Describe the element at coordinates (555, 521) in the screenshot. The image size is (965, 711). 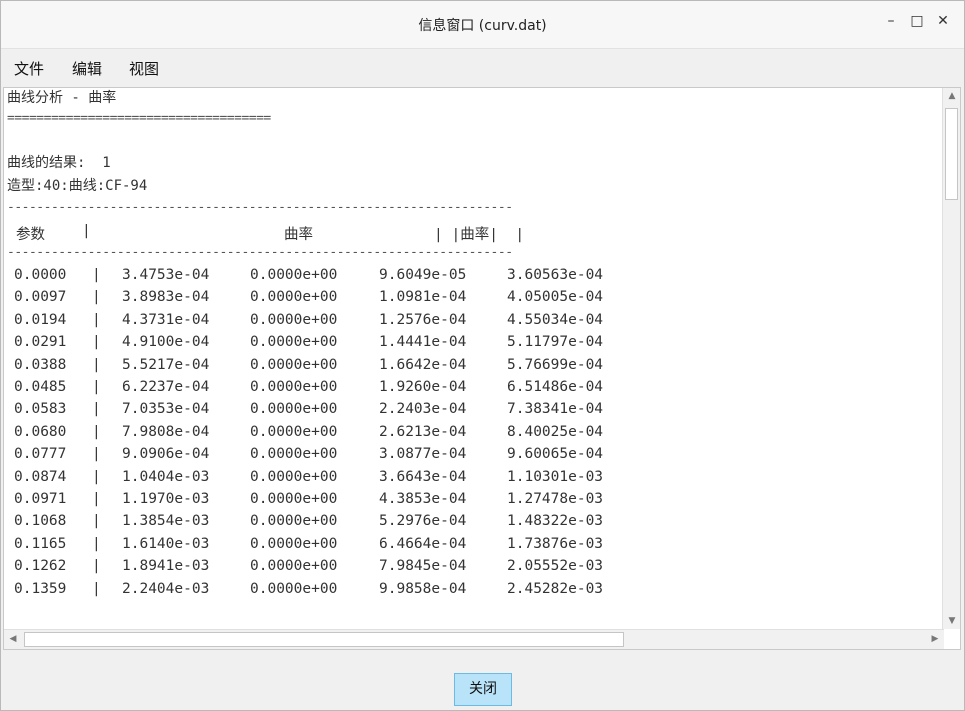
I see `abs-curvature-cell: 1.48322e-03` at that location.